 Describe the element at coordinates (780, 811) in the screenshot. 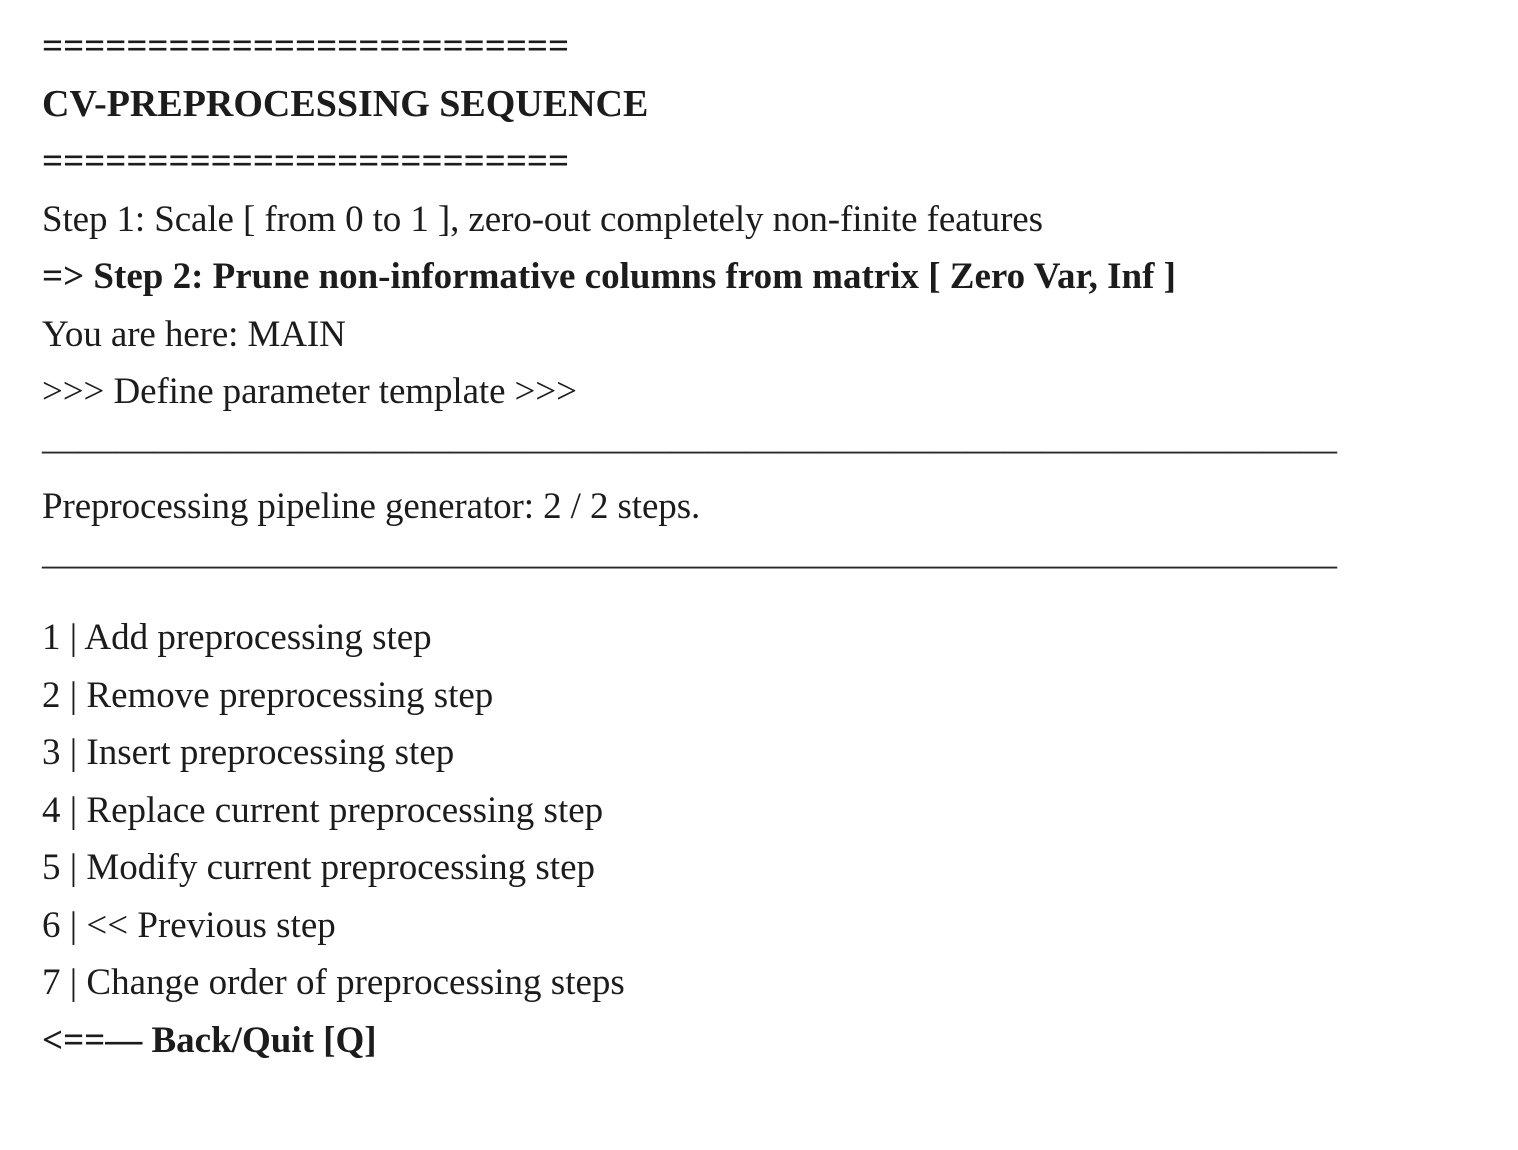

I see `menu-item-replace-step: 4 | Replace current preprocessing step` at that location.